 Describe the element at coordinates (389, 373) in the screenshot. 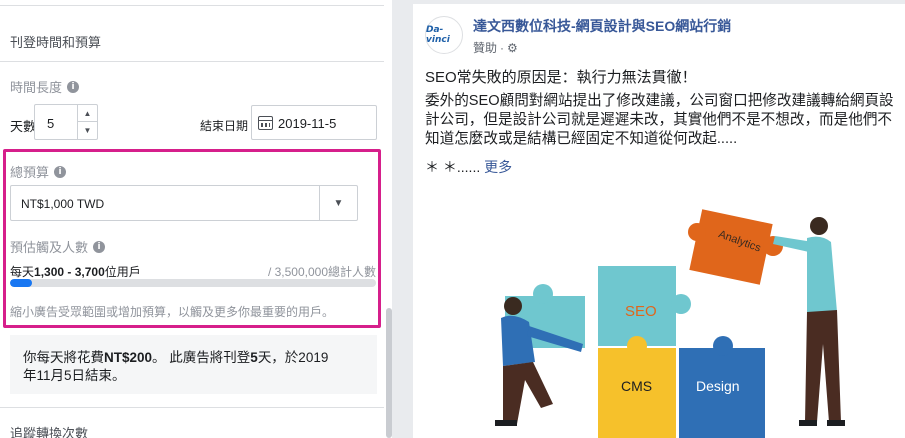

I see `scrollbar` at that location.